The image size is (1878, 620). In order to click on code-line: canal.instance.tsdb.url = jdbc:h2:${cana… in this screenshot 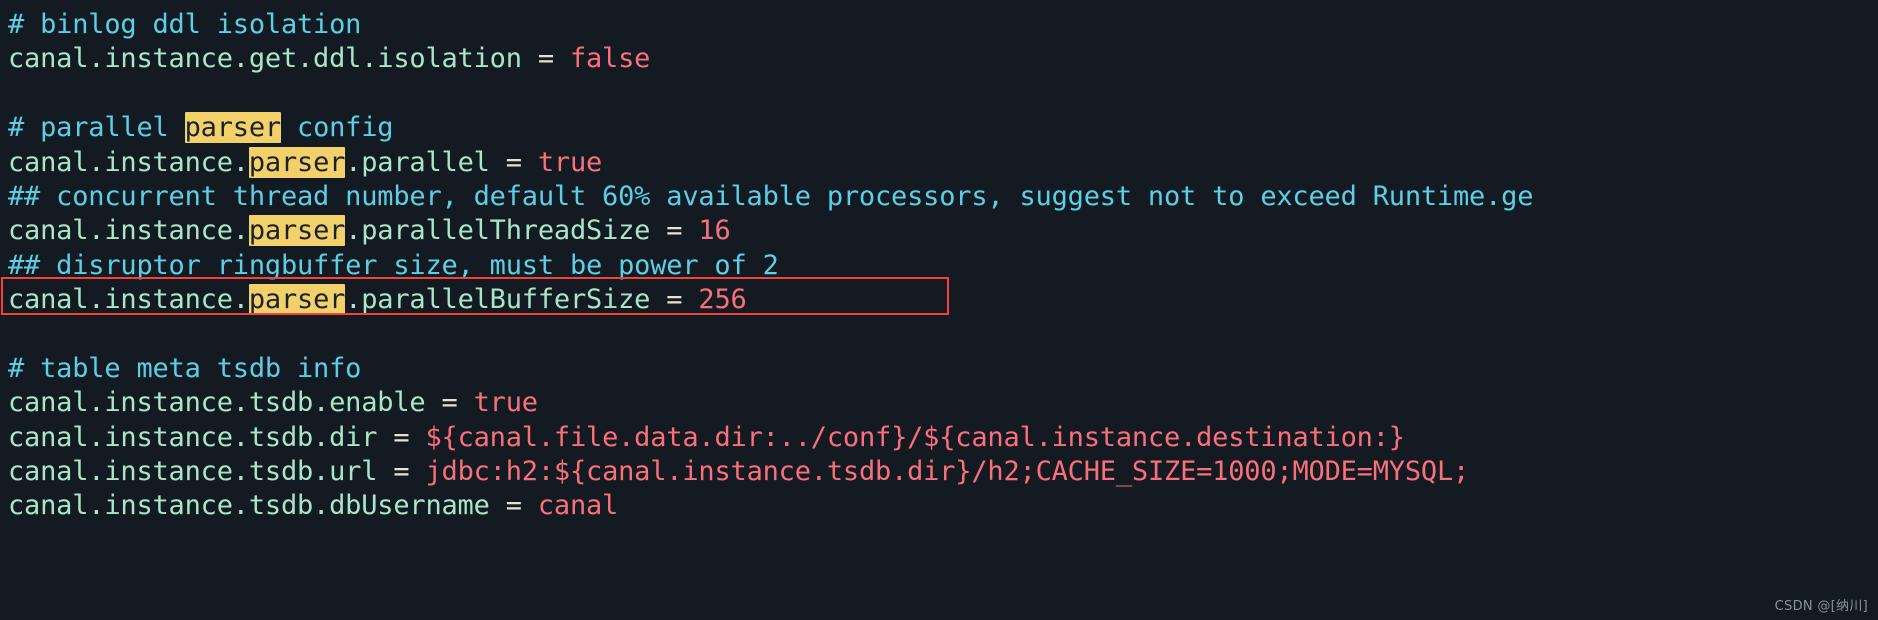, I will do `click(943, 472)`.